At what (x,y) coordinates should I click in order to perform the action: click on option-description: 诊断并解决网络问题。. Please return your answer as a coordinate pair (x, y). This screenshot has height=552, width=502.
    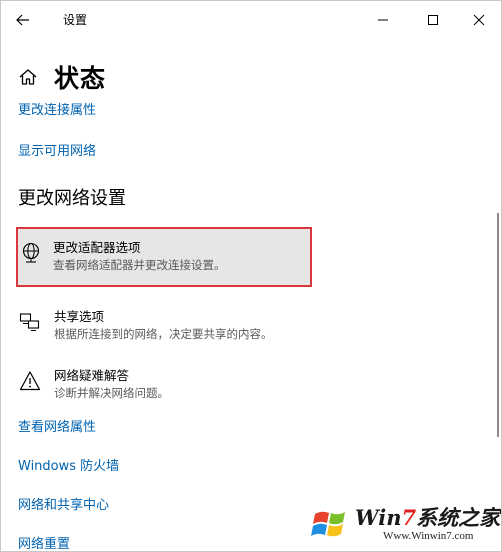
    Looking at the image, I should click on (111, 393).